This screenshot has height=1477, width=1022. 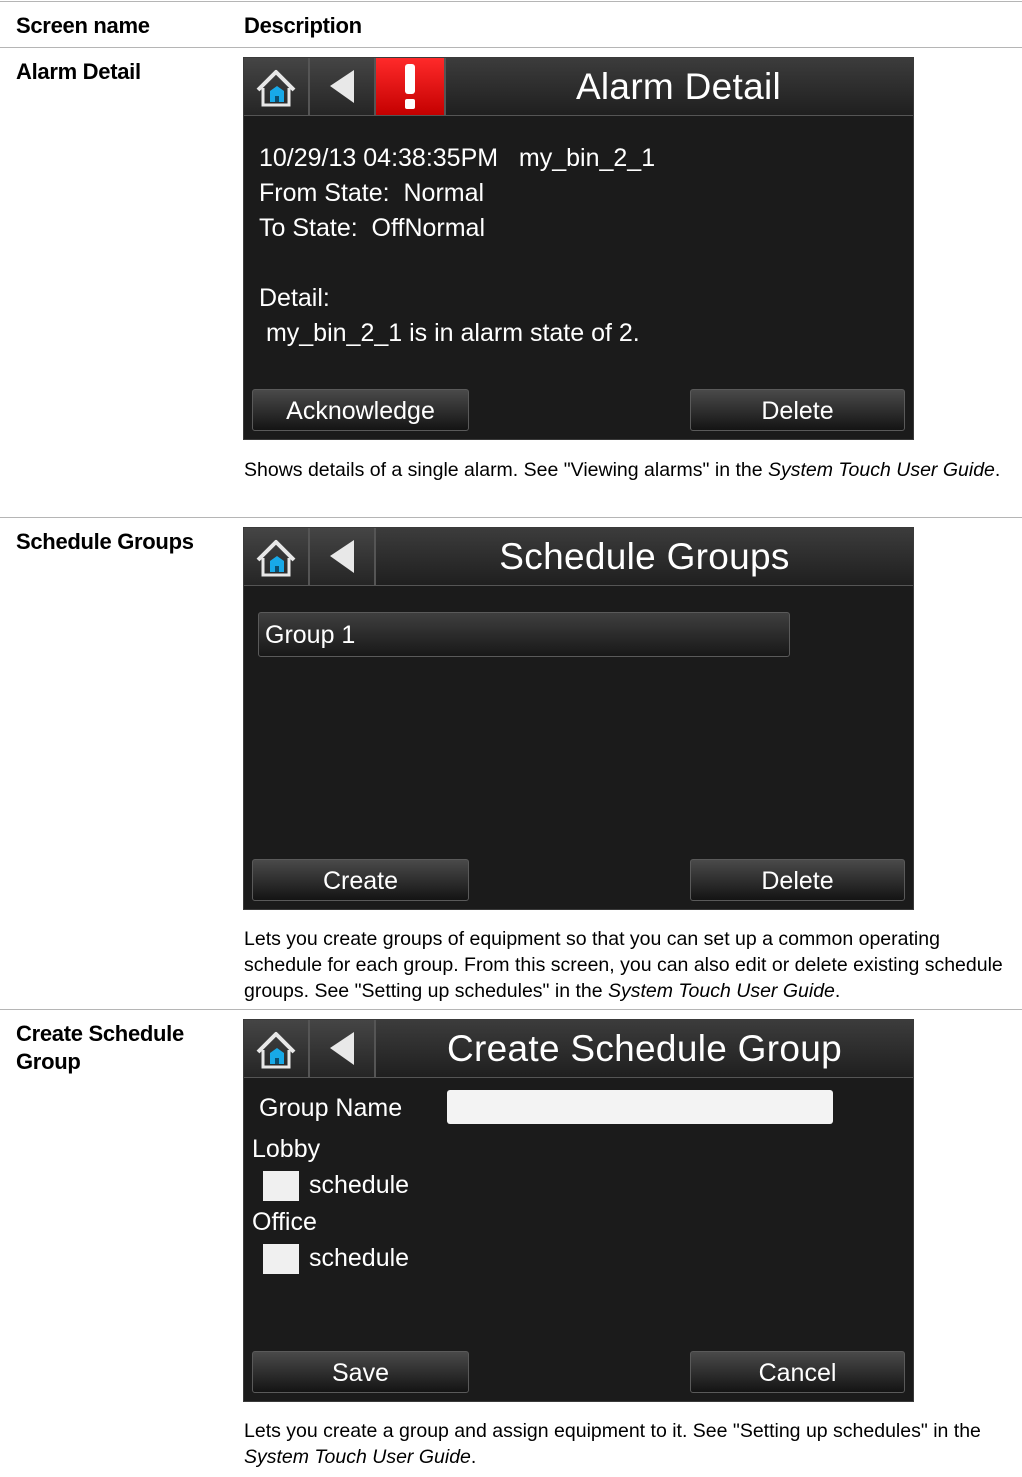 What do you see at coordinates (678, 86) in the screenshot?
I see `screen-title: Alarm Detail` at bounding box center [678, 86].